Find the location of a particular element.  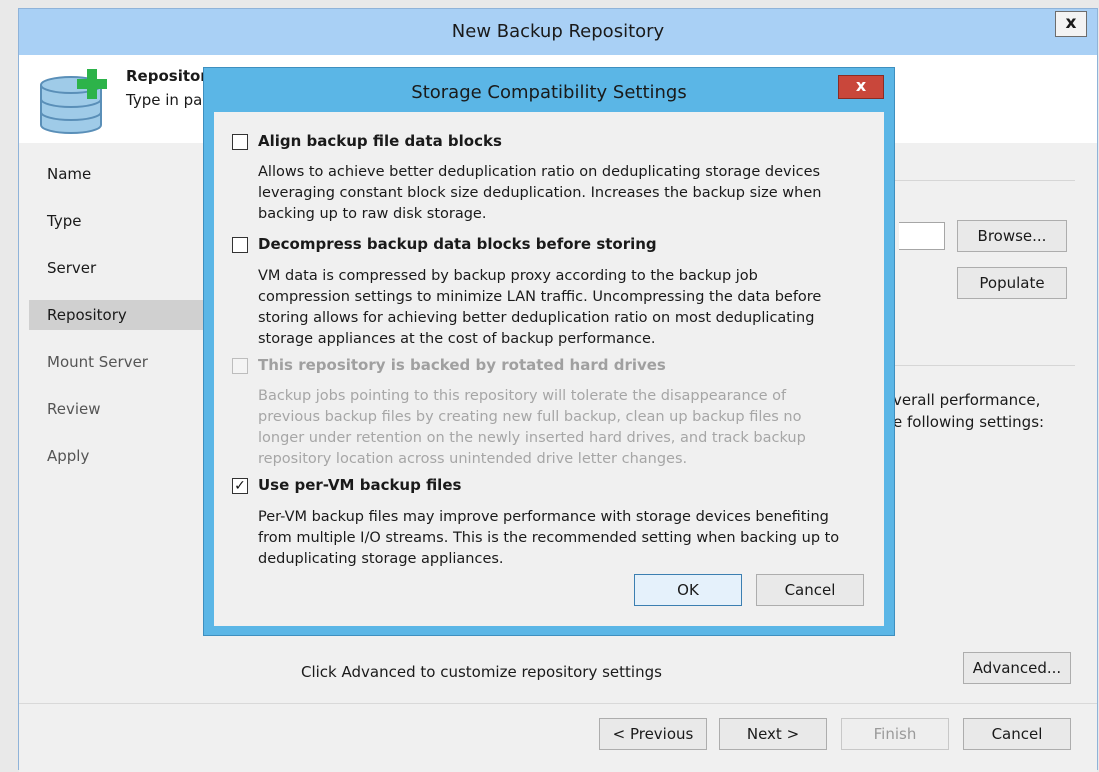

previous-button: < Previous is located at coordinates (653, 734).